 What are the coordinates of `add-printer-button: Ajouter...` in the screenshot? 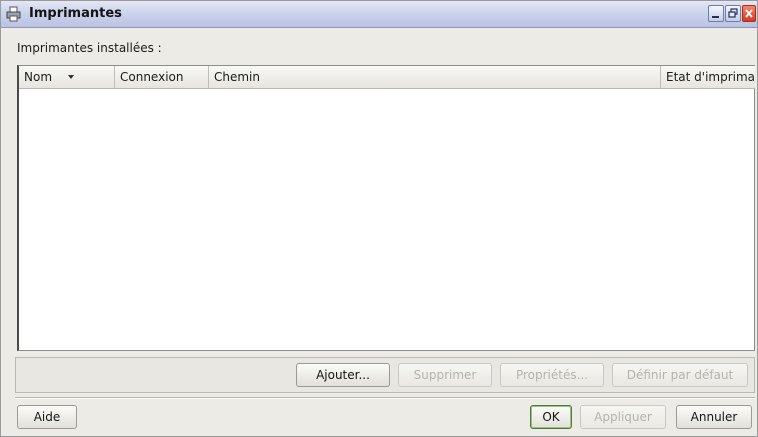 It's located at (343, 375).